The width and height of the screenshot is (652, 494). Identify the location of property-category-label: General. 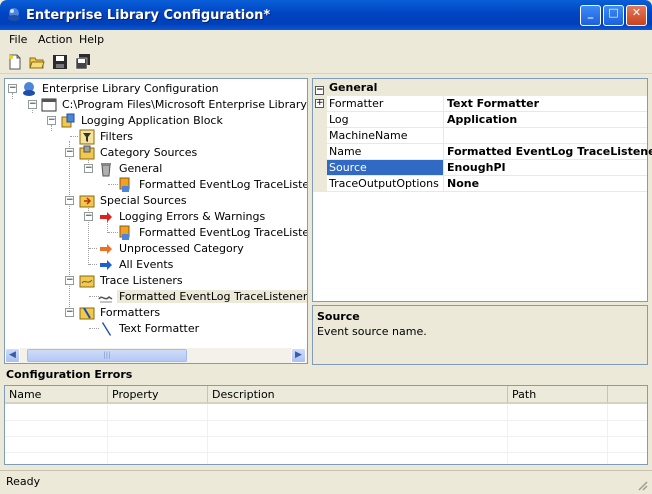
(353, 87).